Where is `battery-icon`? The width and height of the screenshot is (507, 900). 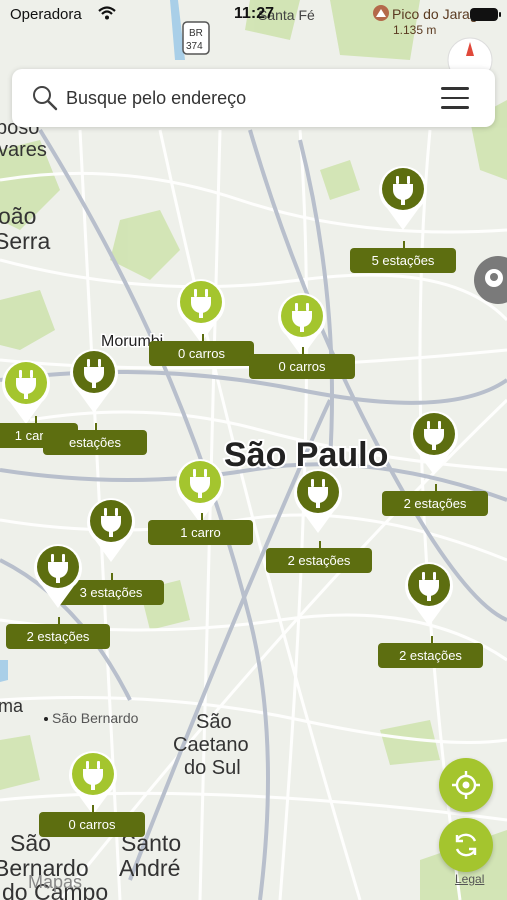 battery-icon is located at coordinates (485, 14).